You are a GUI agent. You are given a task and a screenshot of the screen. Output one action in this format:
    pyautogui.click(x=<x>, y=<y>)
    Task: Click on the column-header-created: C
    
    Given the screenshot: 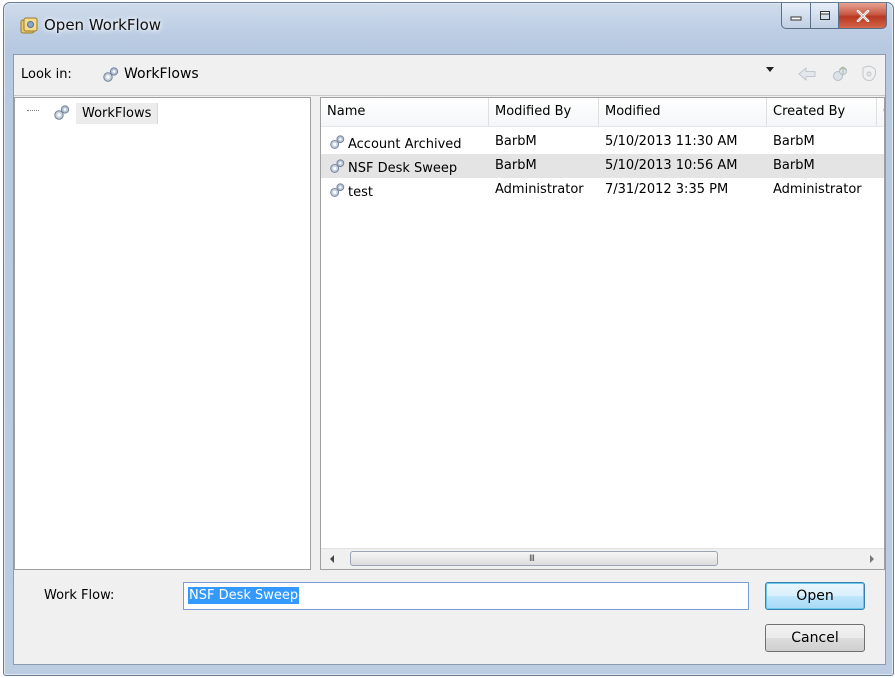 What is the action you would take?
    pyautogui.click(x=880, y=112)
    